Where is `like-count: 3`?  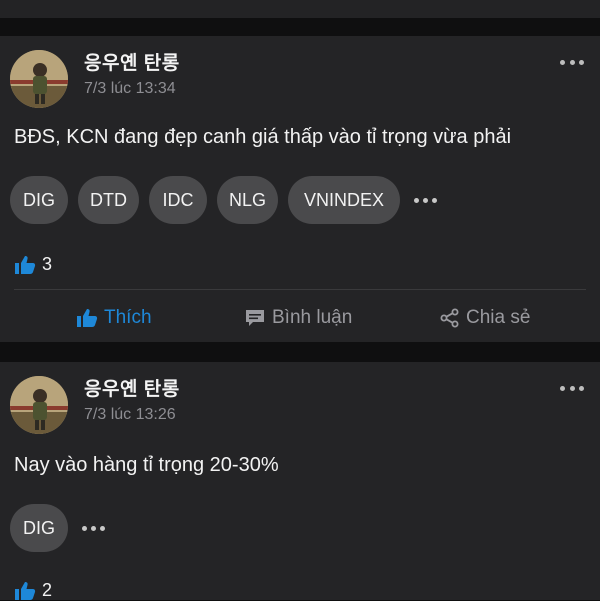 like-count: 3 is located at coordinates (33, 264).